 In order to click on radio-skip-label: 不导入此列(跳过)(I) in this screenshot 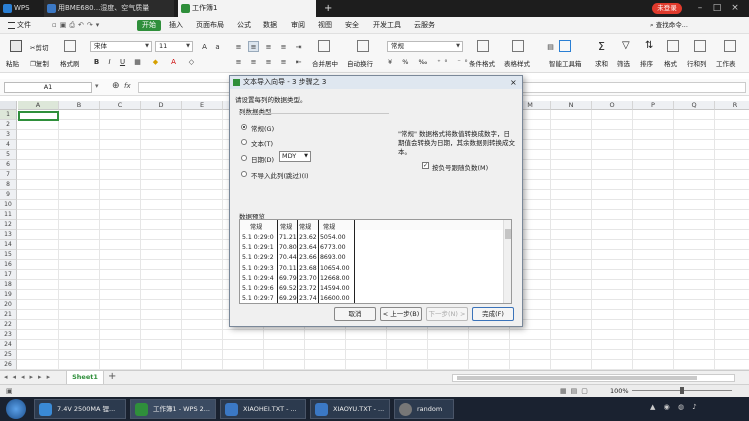, I will do `click(280, 175)`.